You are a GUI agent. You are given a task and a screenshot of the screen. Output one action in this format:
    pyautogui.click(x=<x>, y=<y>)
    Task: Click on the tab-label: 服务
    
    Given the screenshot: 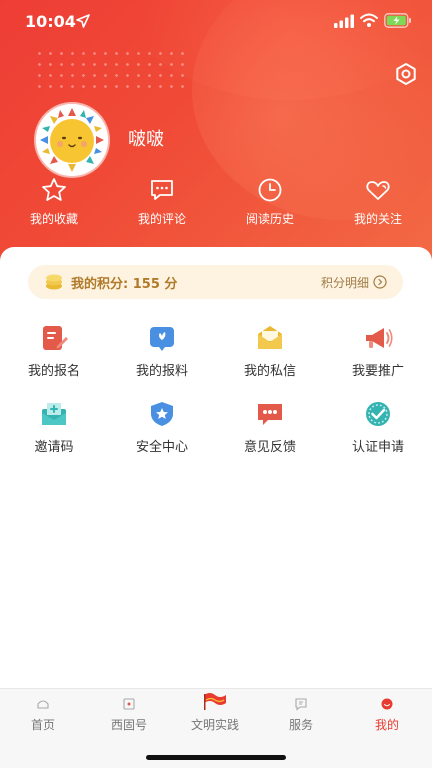 What is the action you would take?
    pyautogui.click(x=300, y=725)
    